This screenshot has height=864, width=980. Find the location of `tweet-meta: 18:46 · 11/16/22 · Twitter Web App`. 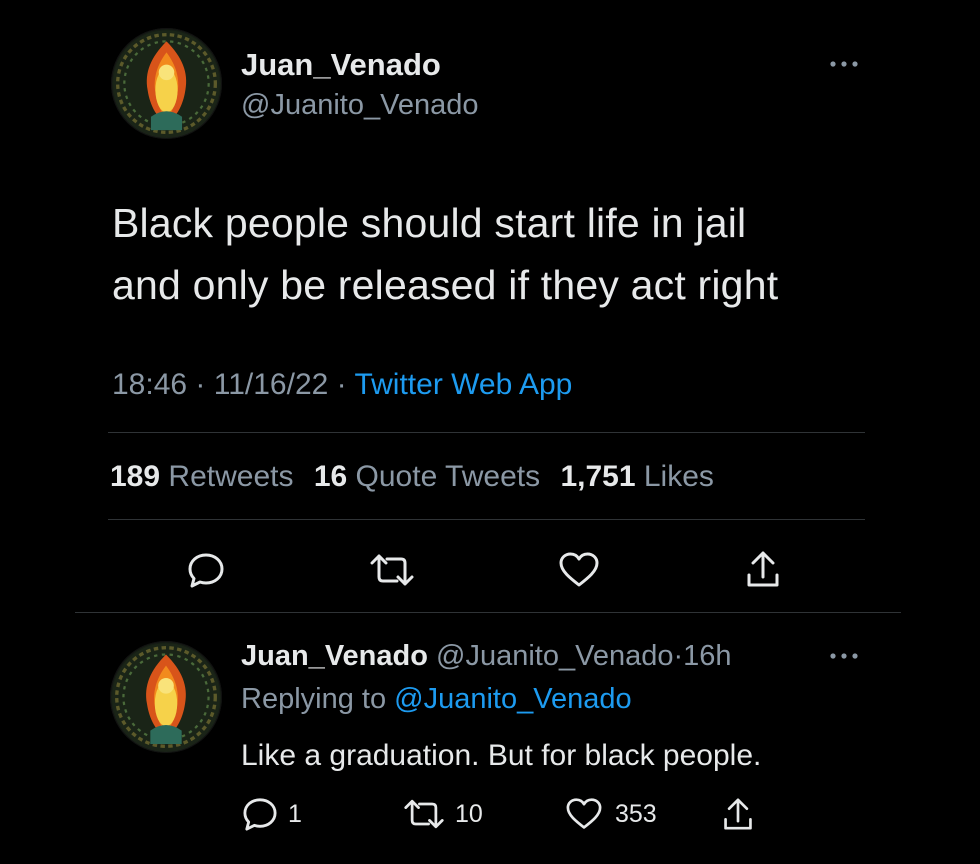

tweet-meta: 18:46 · 11/16/22 · Twitter Web App is located at coordinates (342, 385).